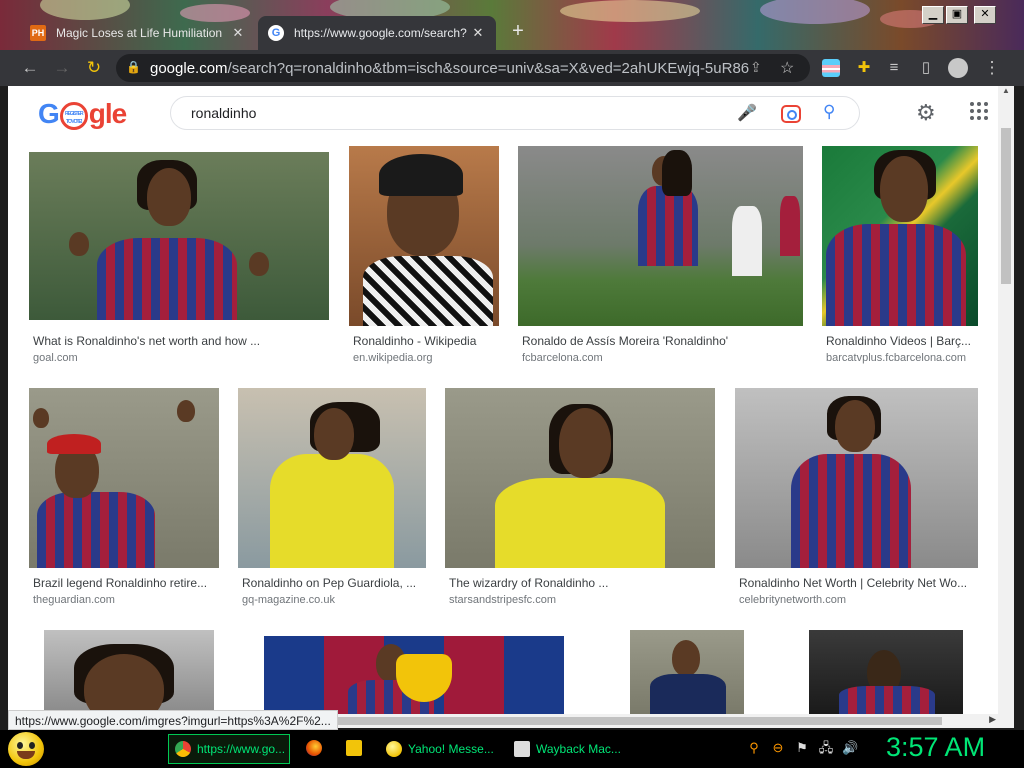 This screenshot has height=768, width=1024. What do you see at coordinates (958, 68) in the screenshot?
I see `profile-avatar` at bounding box center [958, 68].